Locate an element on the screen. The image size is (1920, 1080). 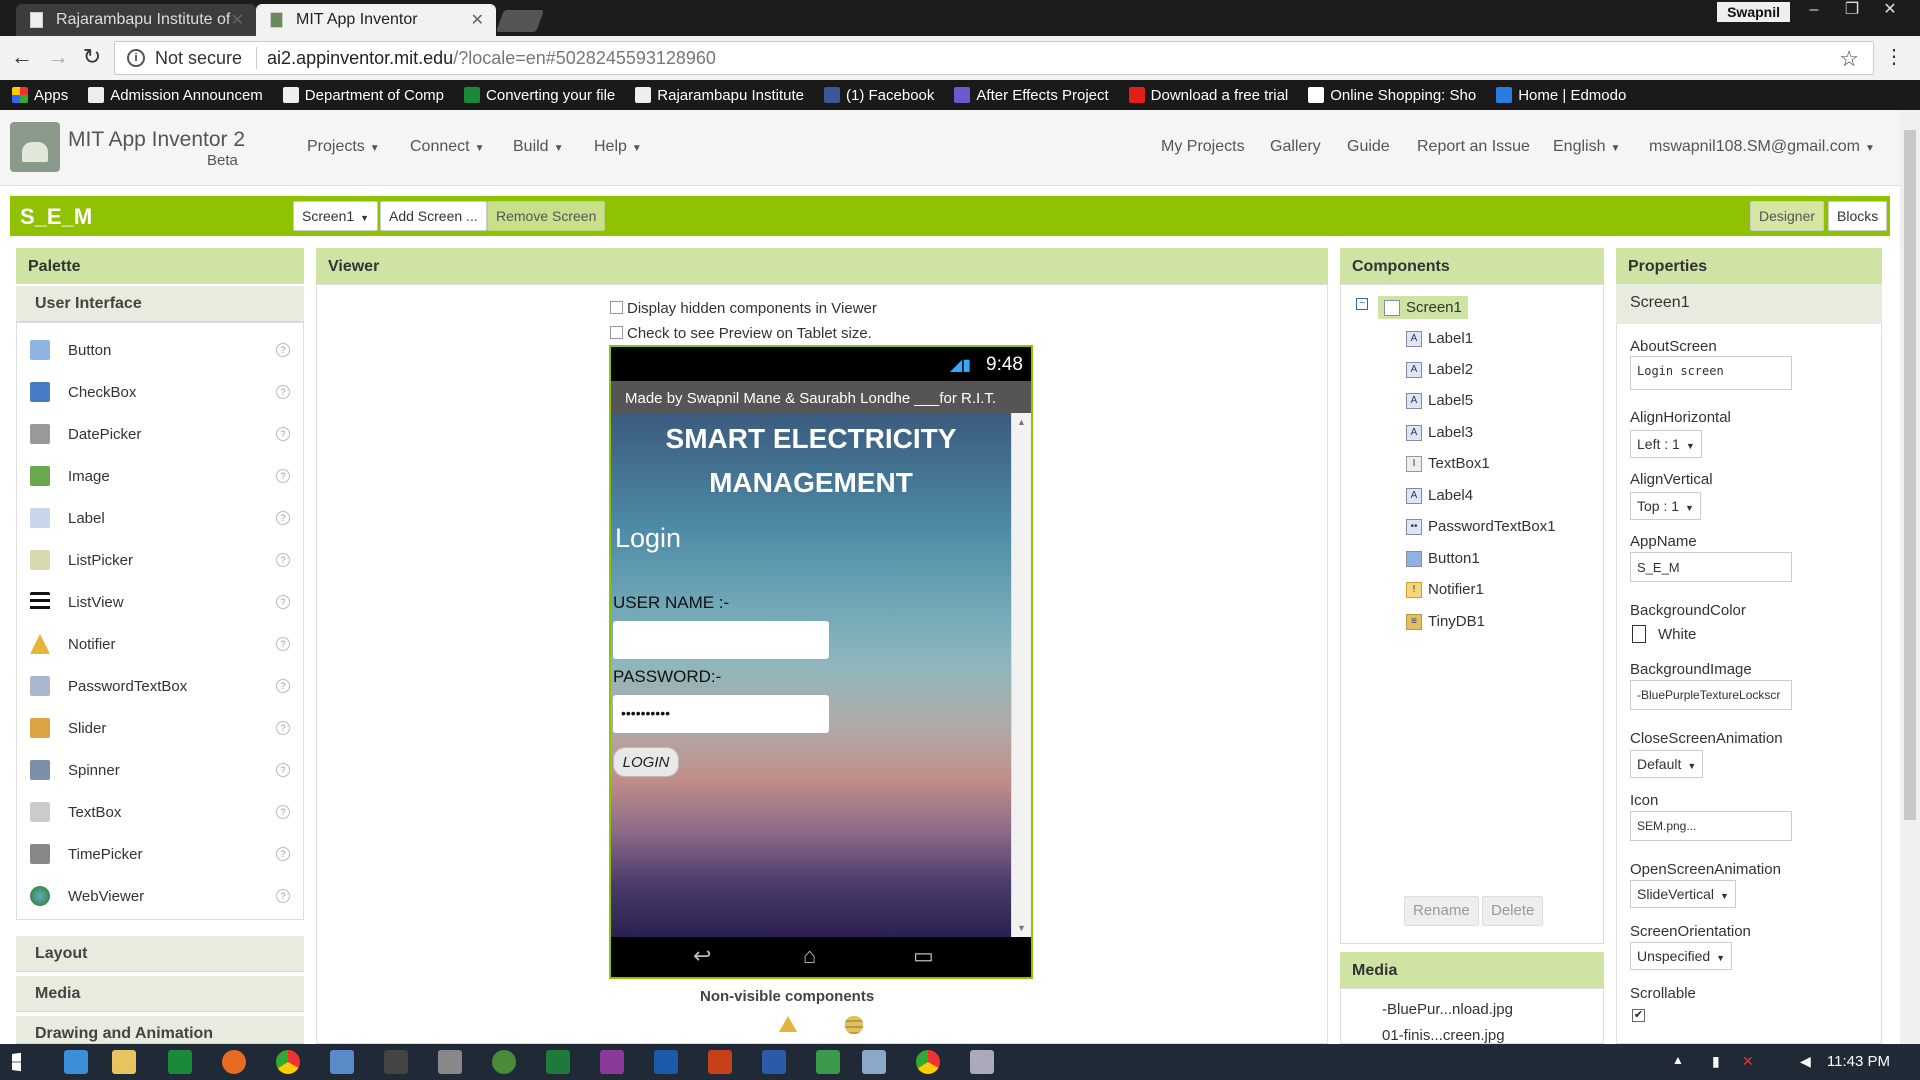
palette-item-passwordtextbox: PasswordTextBox? is located at coordinates (160, 686).